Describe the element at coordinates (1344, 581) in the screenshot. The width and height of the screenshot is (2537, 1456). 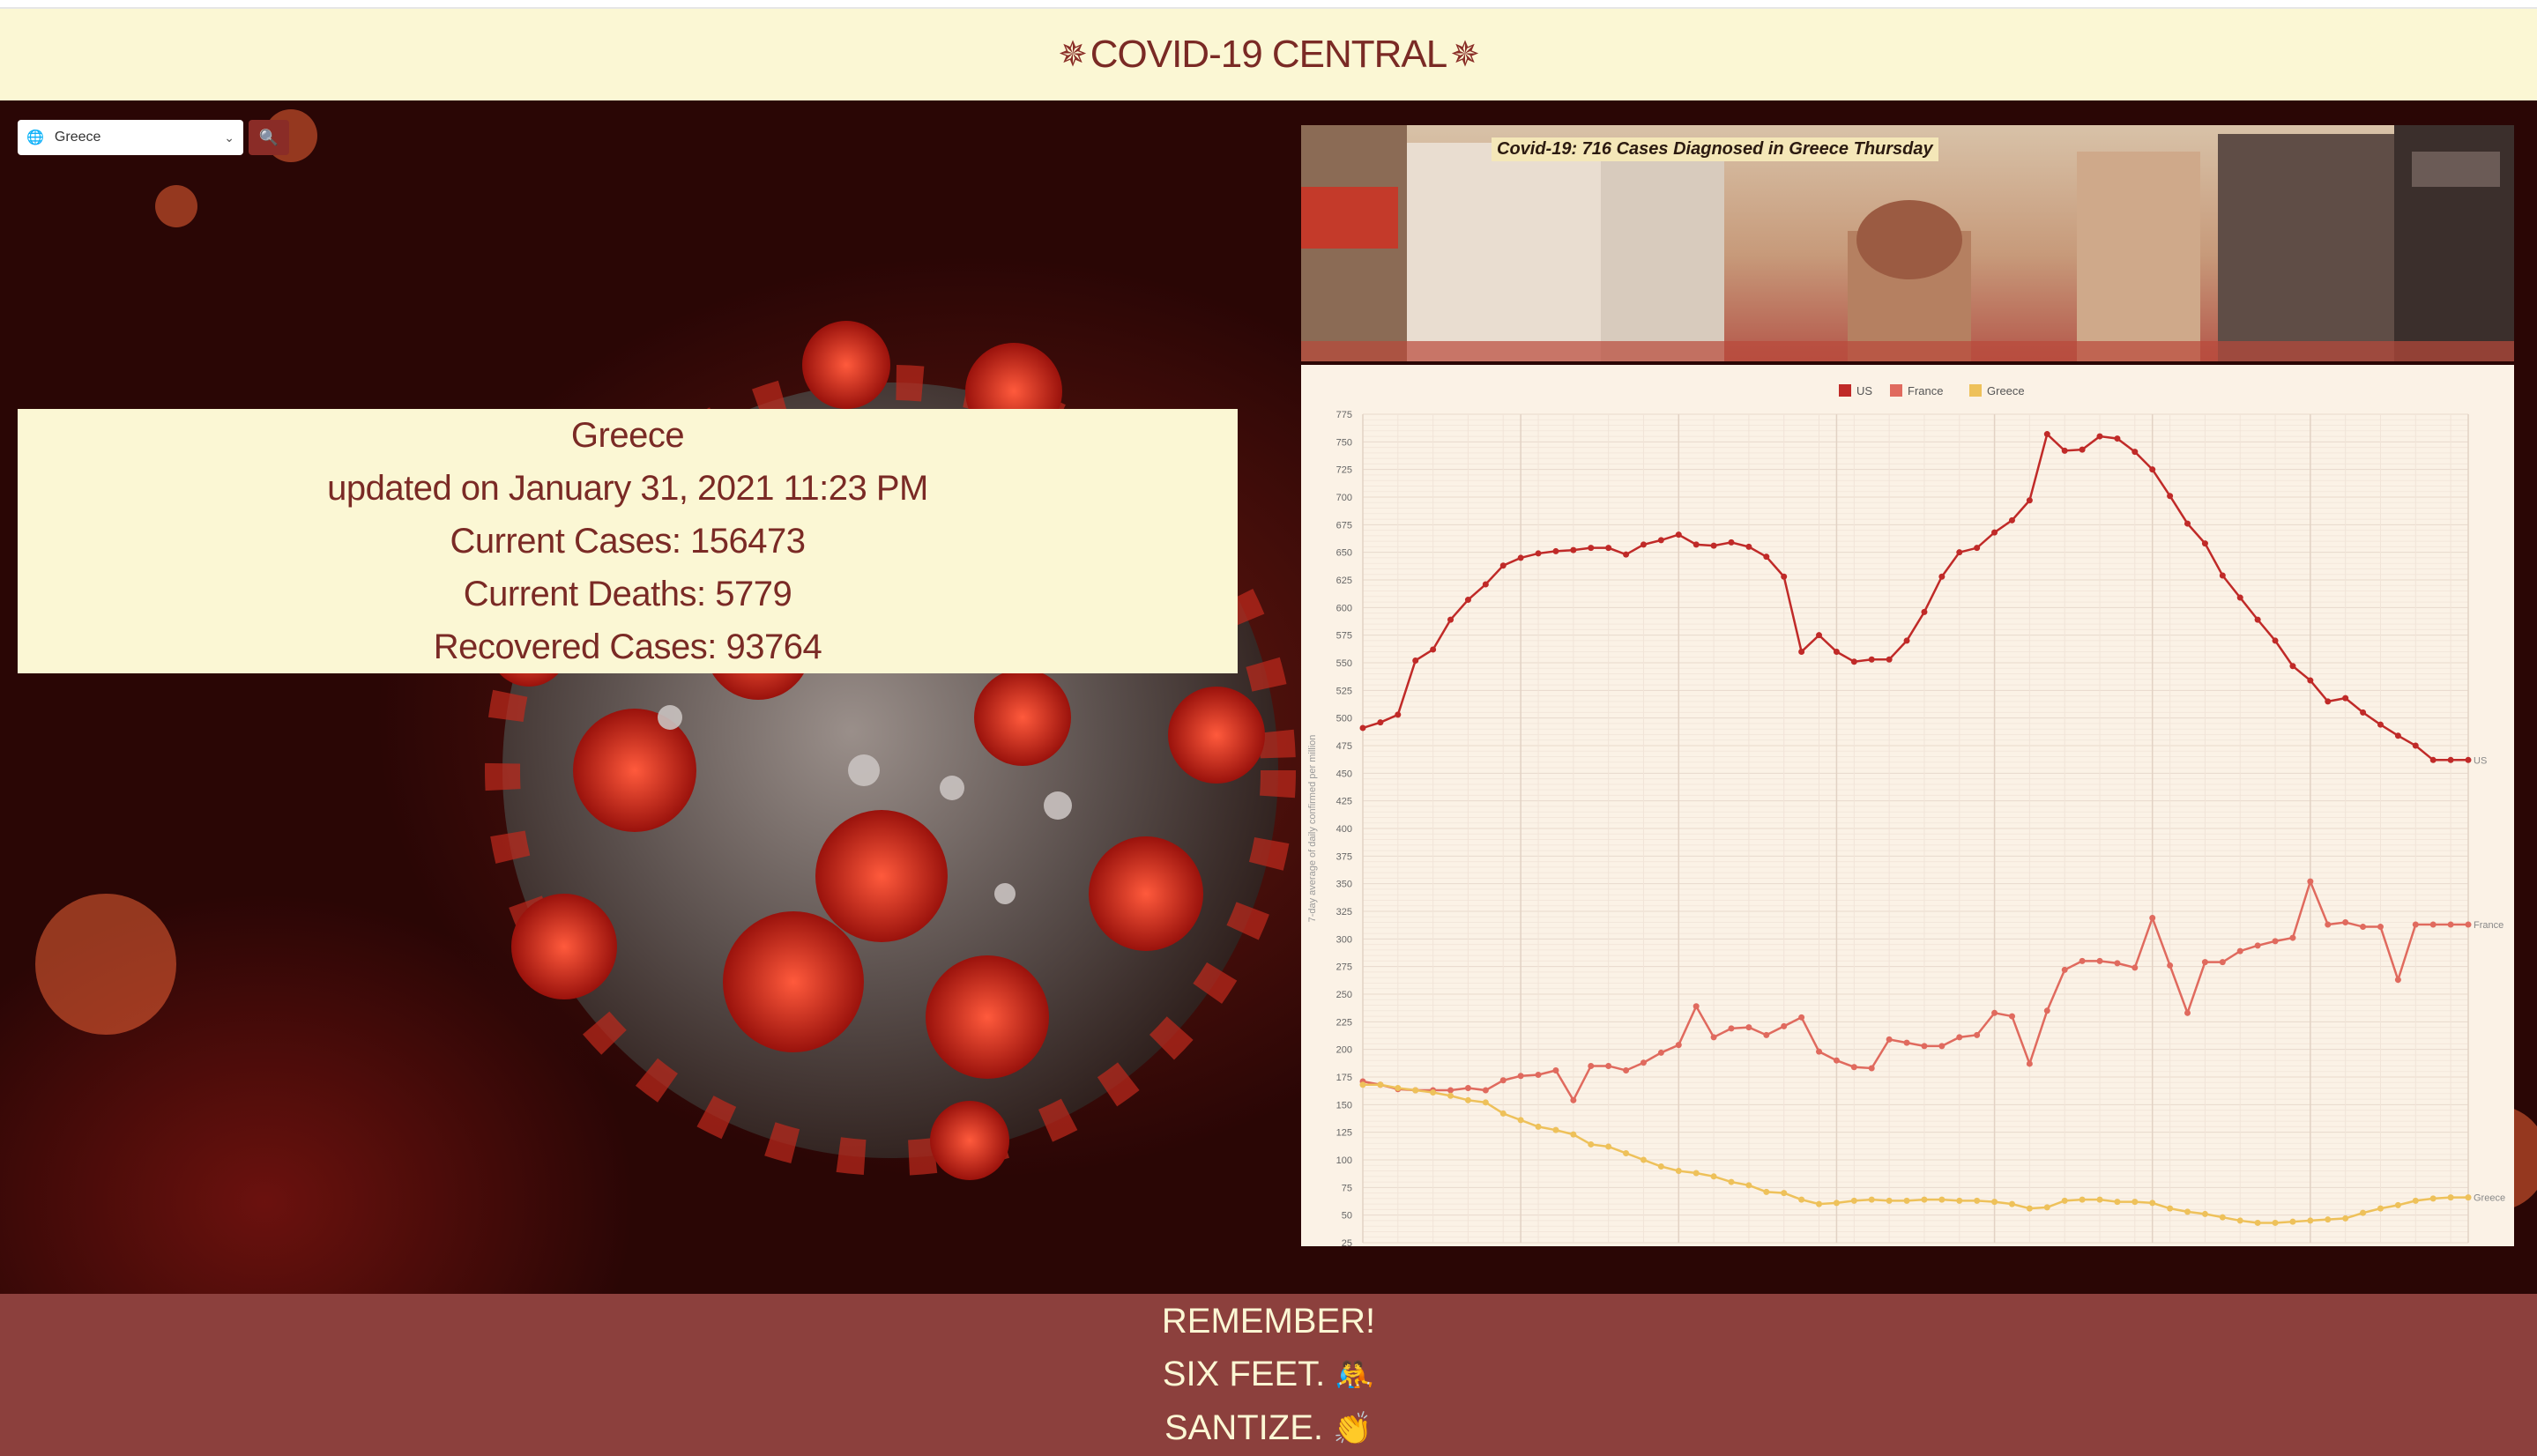
I see `y-tick-label: 625` at that location.